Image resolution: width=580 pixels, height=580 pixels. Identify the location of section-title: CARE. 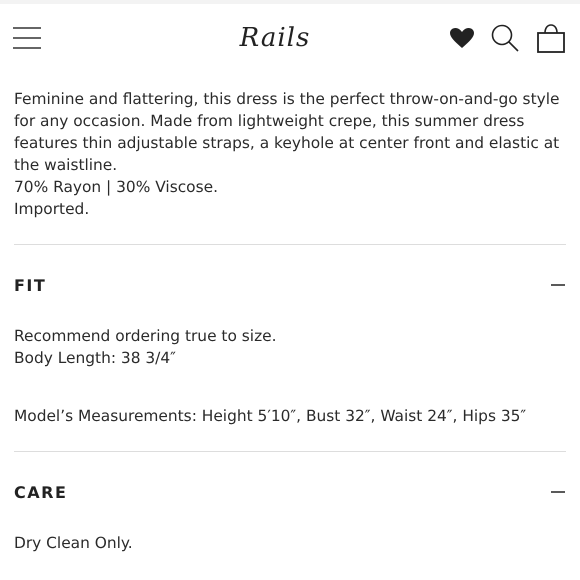
(41, 492).